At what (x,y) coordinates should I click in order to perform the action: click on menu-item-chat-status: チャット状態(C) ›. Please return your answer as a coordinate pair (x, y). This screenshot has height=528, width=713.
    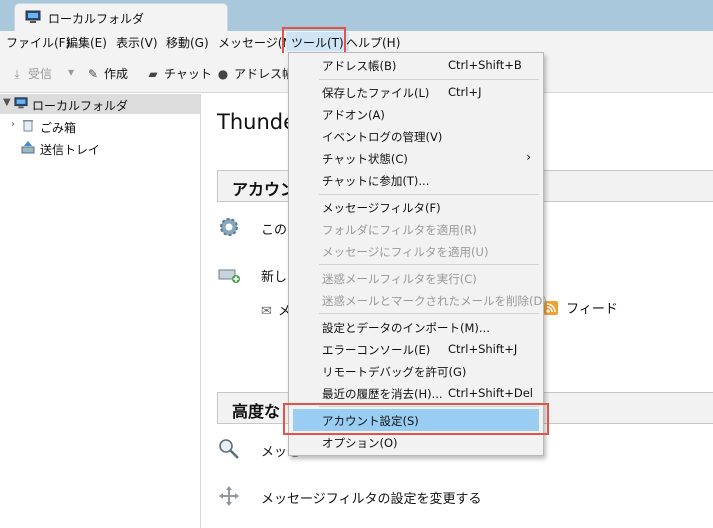
    Looking at the image, I should click on (416, 158).